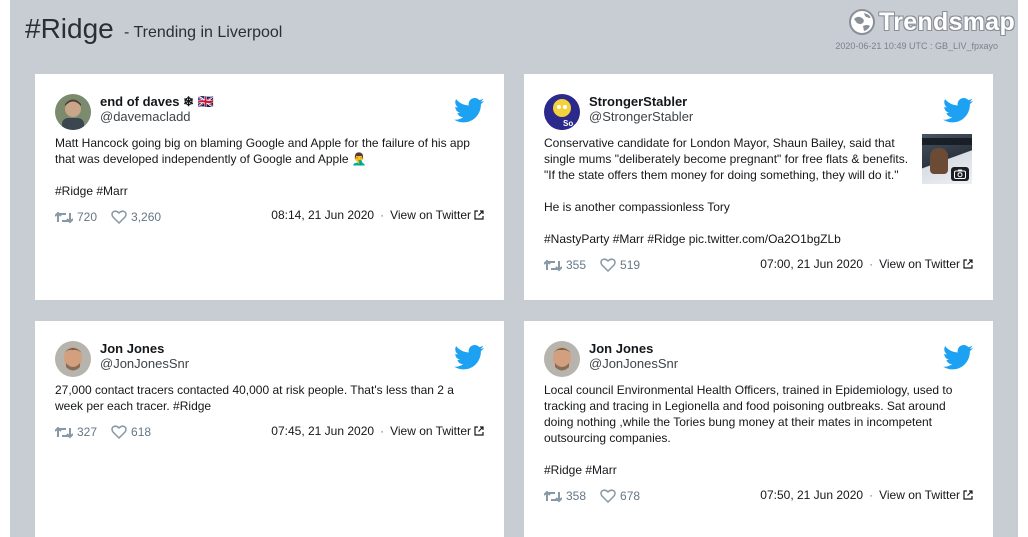 Image resolution: width=1028 pixels, height=537 pixels. Describe the element at coordinates (866, 264) in the screenshot. I see `tweet-meta: 07:00, 21 Jun 2020 · View on Twitter` at that location.